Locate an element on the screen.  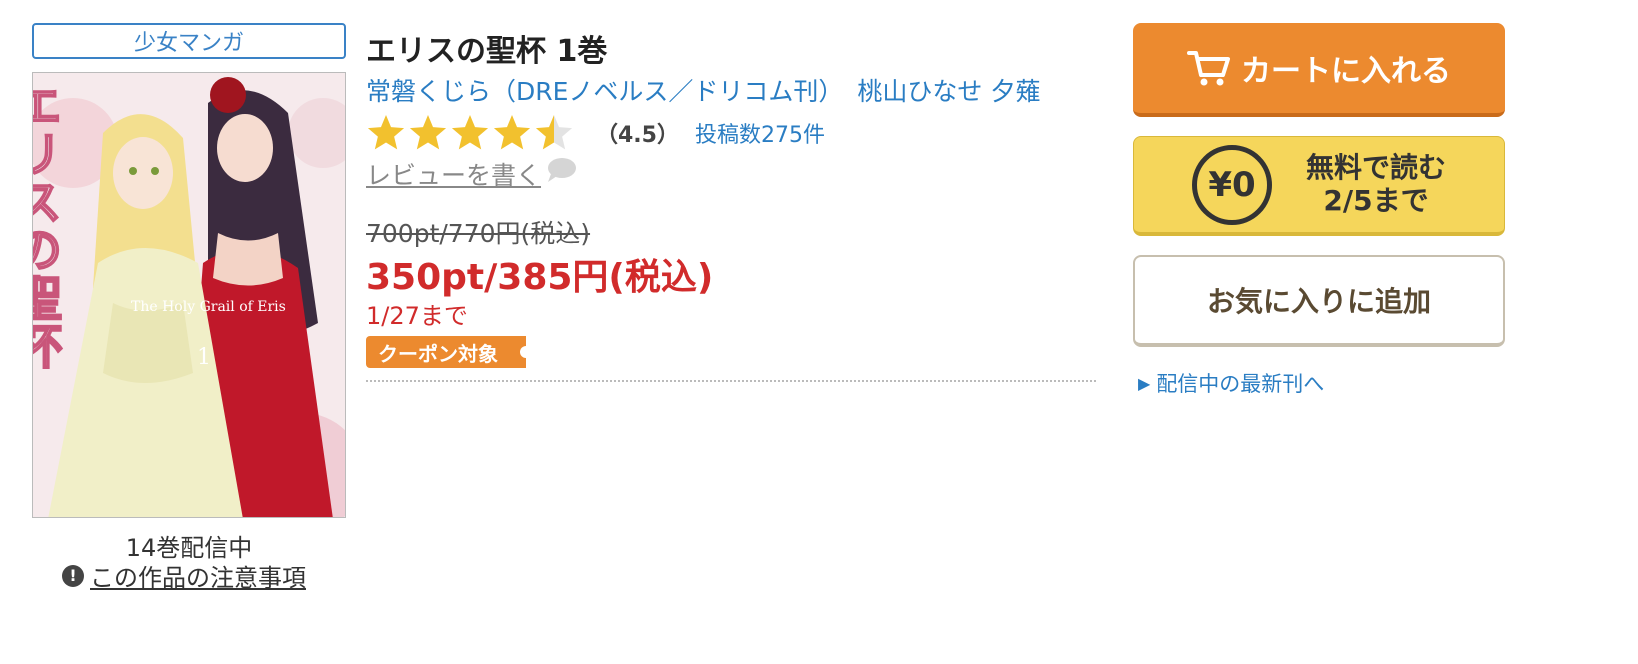
rating-row: （4.5） 投稿数275件 is located at coordinates (595, 133).